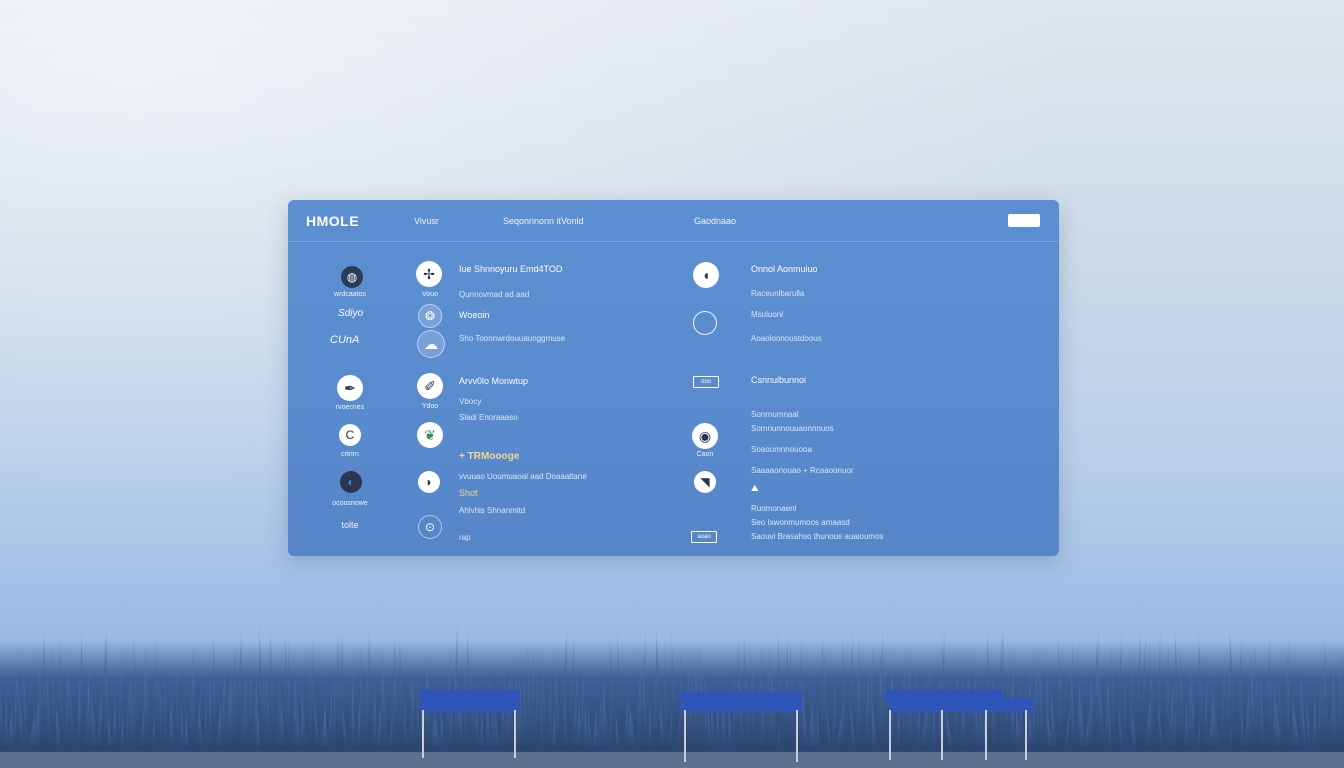 The width and height of the screenshot is (1344, 768). What do you see at coordinates (673, 221) in the screenshot?
I see `panel-topbar: HMOLE Vivusr Seqonnnonn itVonid Gaodnaao` at bounding box center [673, 221].